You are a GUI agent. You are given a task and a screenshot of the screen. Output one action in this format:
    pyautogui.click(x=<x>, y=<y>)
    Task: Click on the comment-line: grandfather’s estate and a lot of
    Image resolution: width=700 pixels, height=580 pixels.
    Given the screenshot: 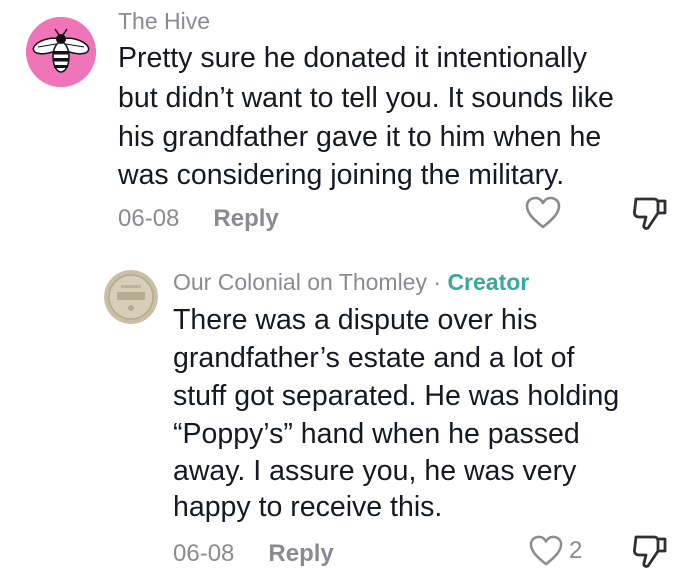 What is the action you would take?
    pyautogui.click(x=374, y=358)
    